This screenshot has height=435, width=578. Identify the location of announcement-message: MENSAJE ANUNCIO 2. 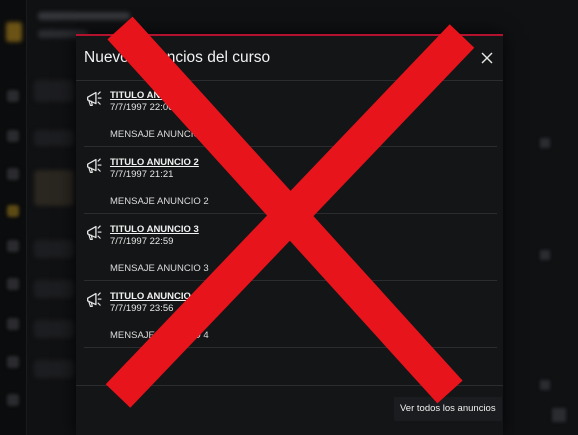
(159, 201).